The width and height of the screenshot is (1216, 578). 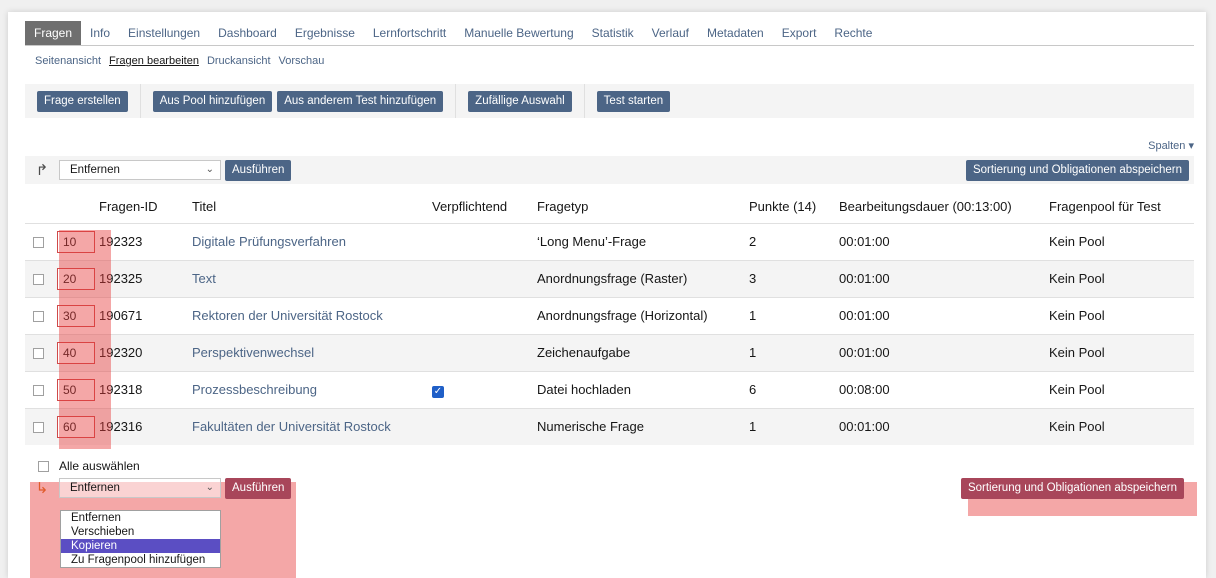 What do you see at coordinates (140, 488) in the screenshot?
I see `action-select-bottom: Entfernen ⌄` at bounding box center [140, 488].